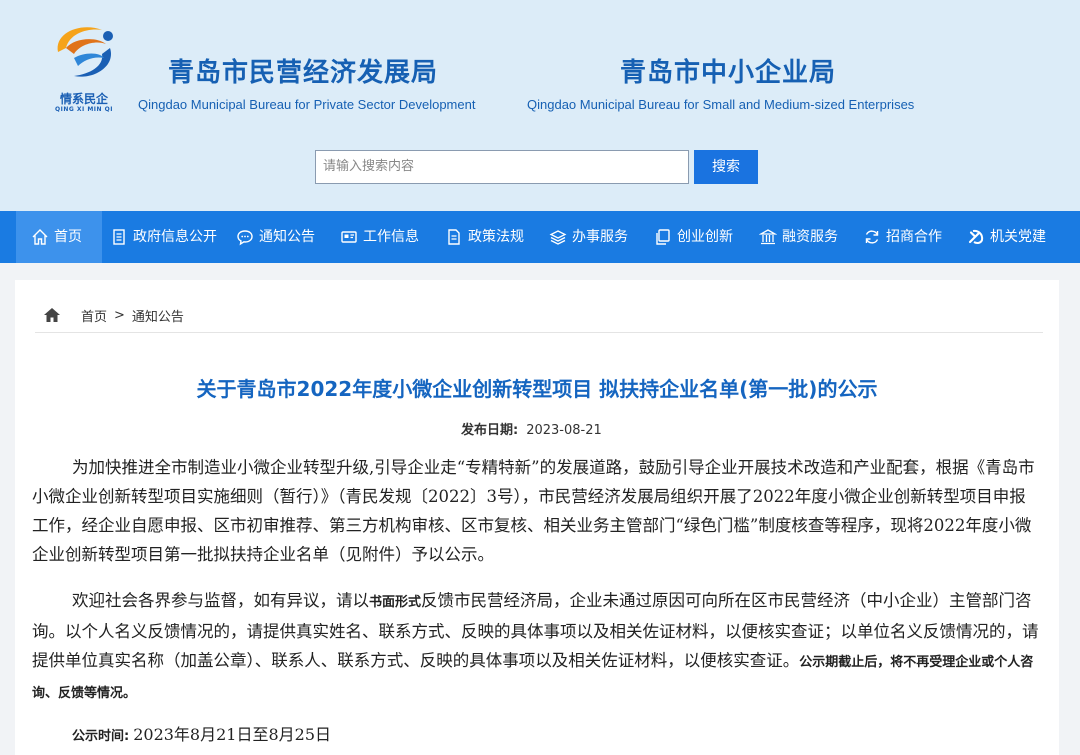 Image resolution: width=1080 pixels, height=755 pixels. Describe the element at coordinates (1018, 237) in the screenshot. I see `nav-item-label: 机关党建` at that location.